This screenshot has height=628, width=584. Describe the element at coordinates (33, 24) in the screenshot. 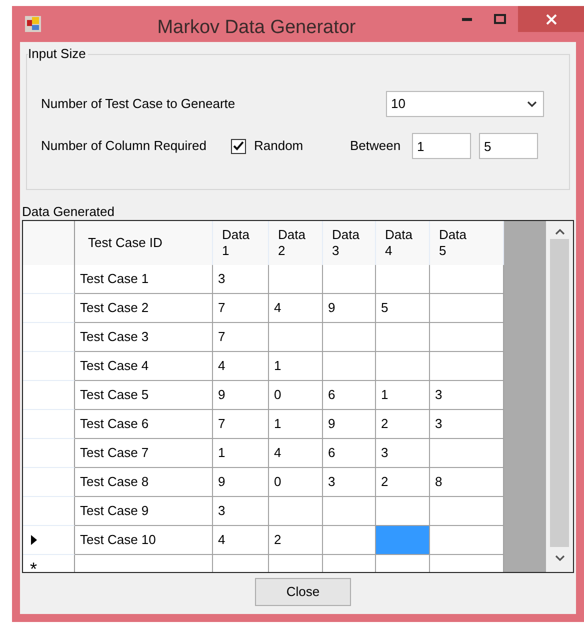

I see `app-icon` at that location.